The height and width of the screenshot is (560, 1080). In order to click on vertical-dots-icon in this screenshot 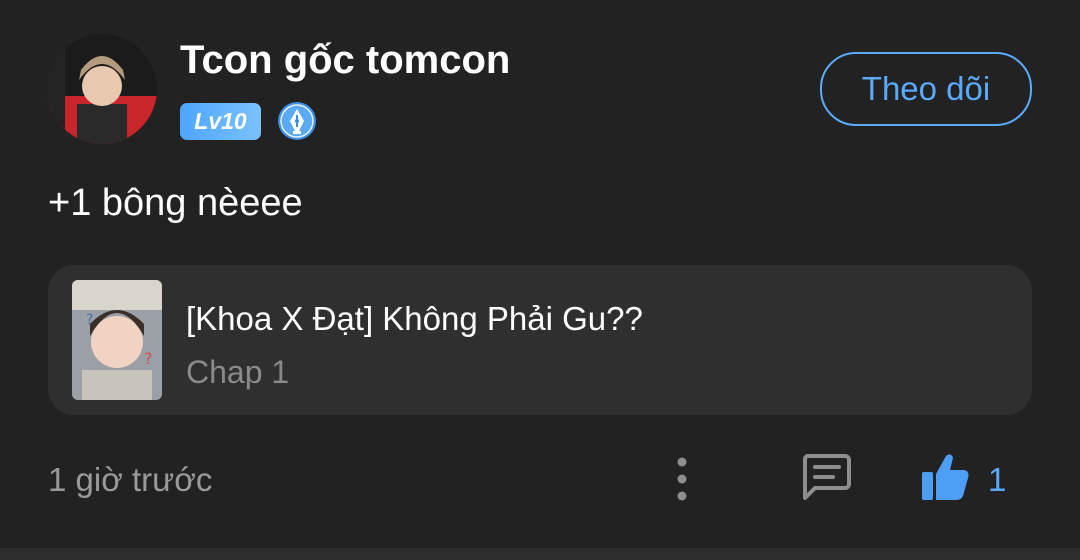, I will do `click(682, 479)`.